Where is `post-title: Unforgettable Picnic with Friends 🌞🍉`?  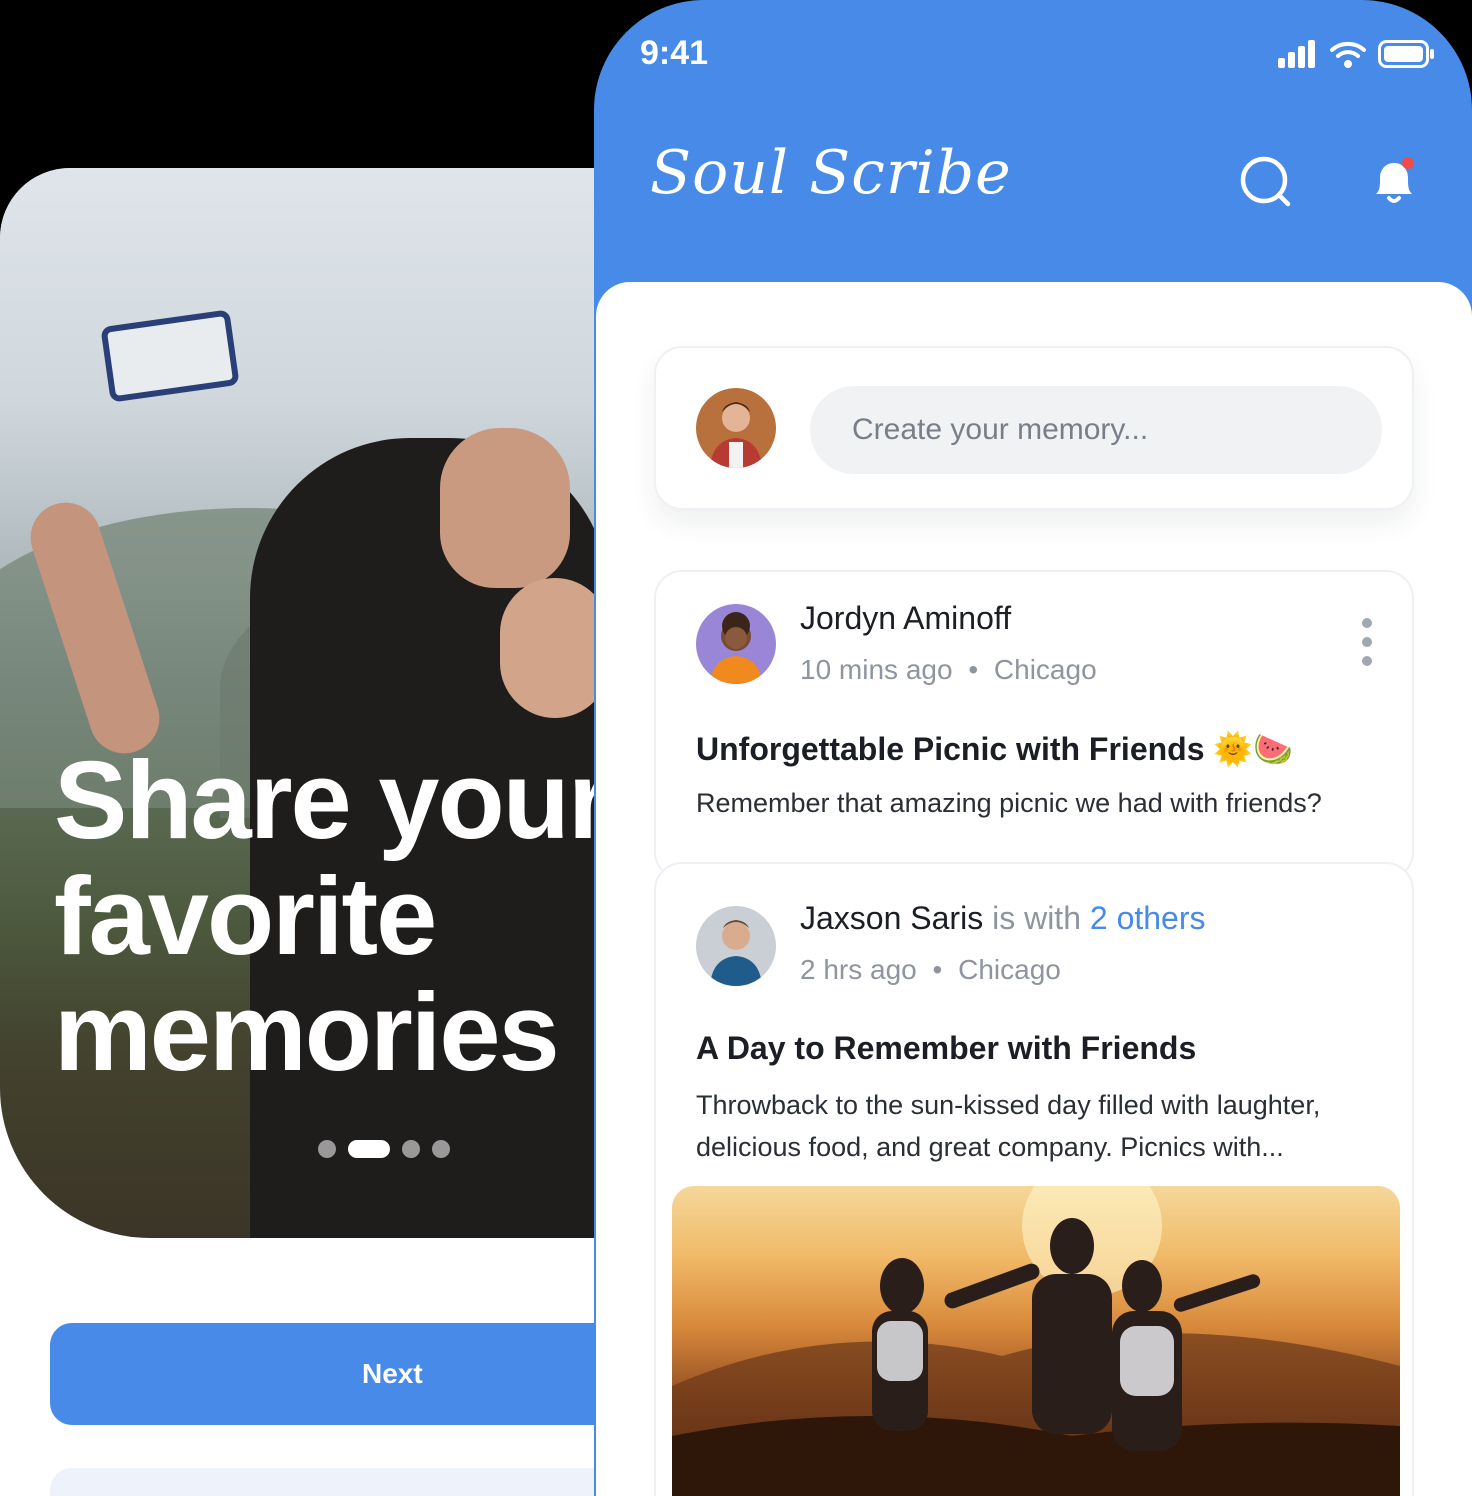
post-title: Unforgettable Picnic with Friends 🌞🍉 is located at coordinates (995, 749).